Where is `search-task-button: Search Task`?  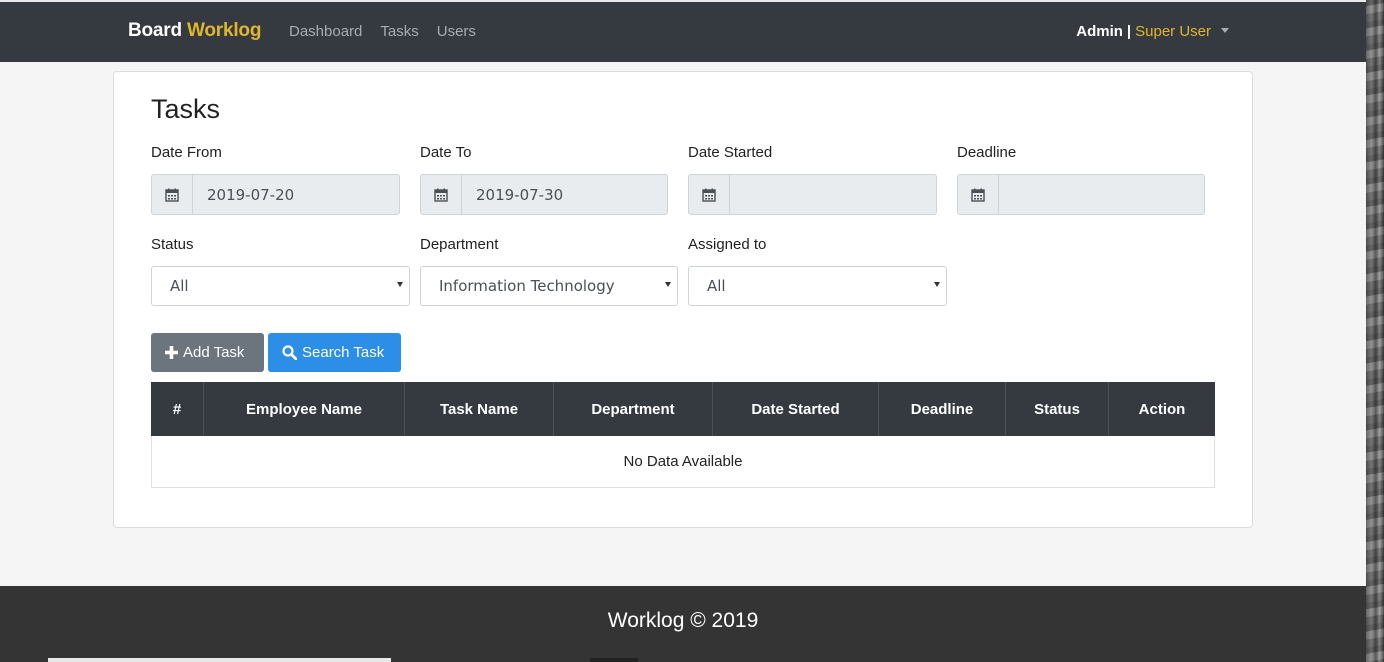
search-task-button: Search Task is located at coordinates (334, 352).